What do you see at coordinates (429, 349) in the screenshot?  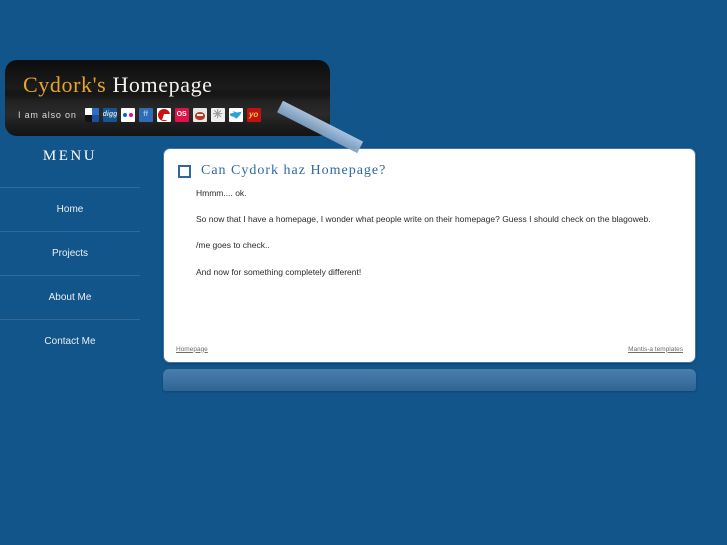 I see `post-footer: Homepage Mantis-a templates` at bounding box center [429, 349].